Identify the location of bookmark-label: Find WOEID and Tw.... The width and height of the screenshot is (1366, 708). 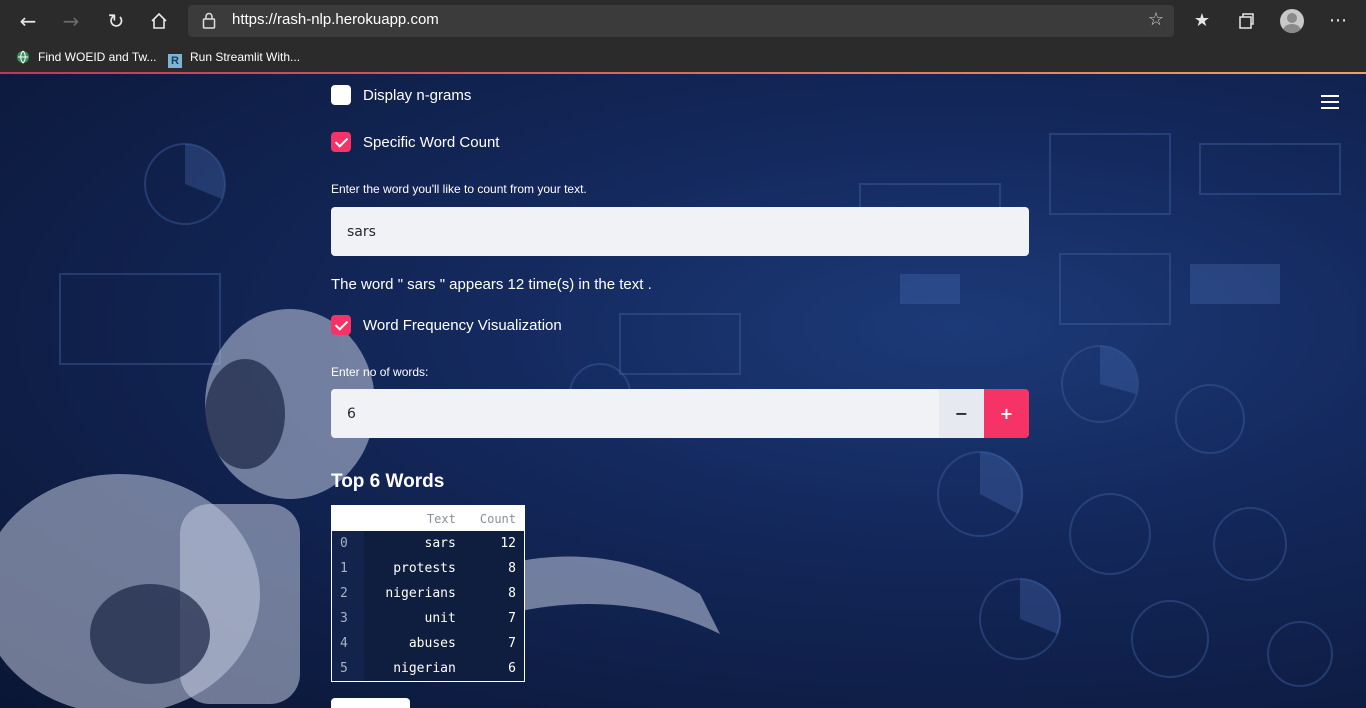
(97, 57).